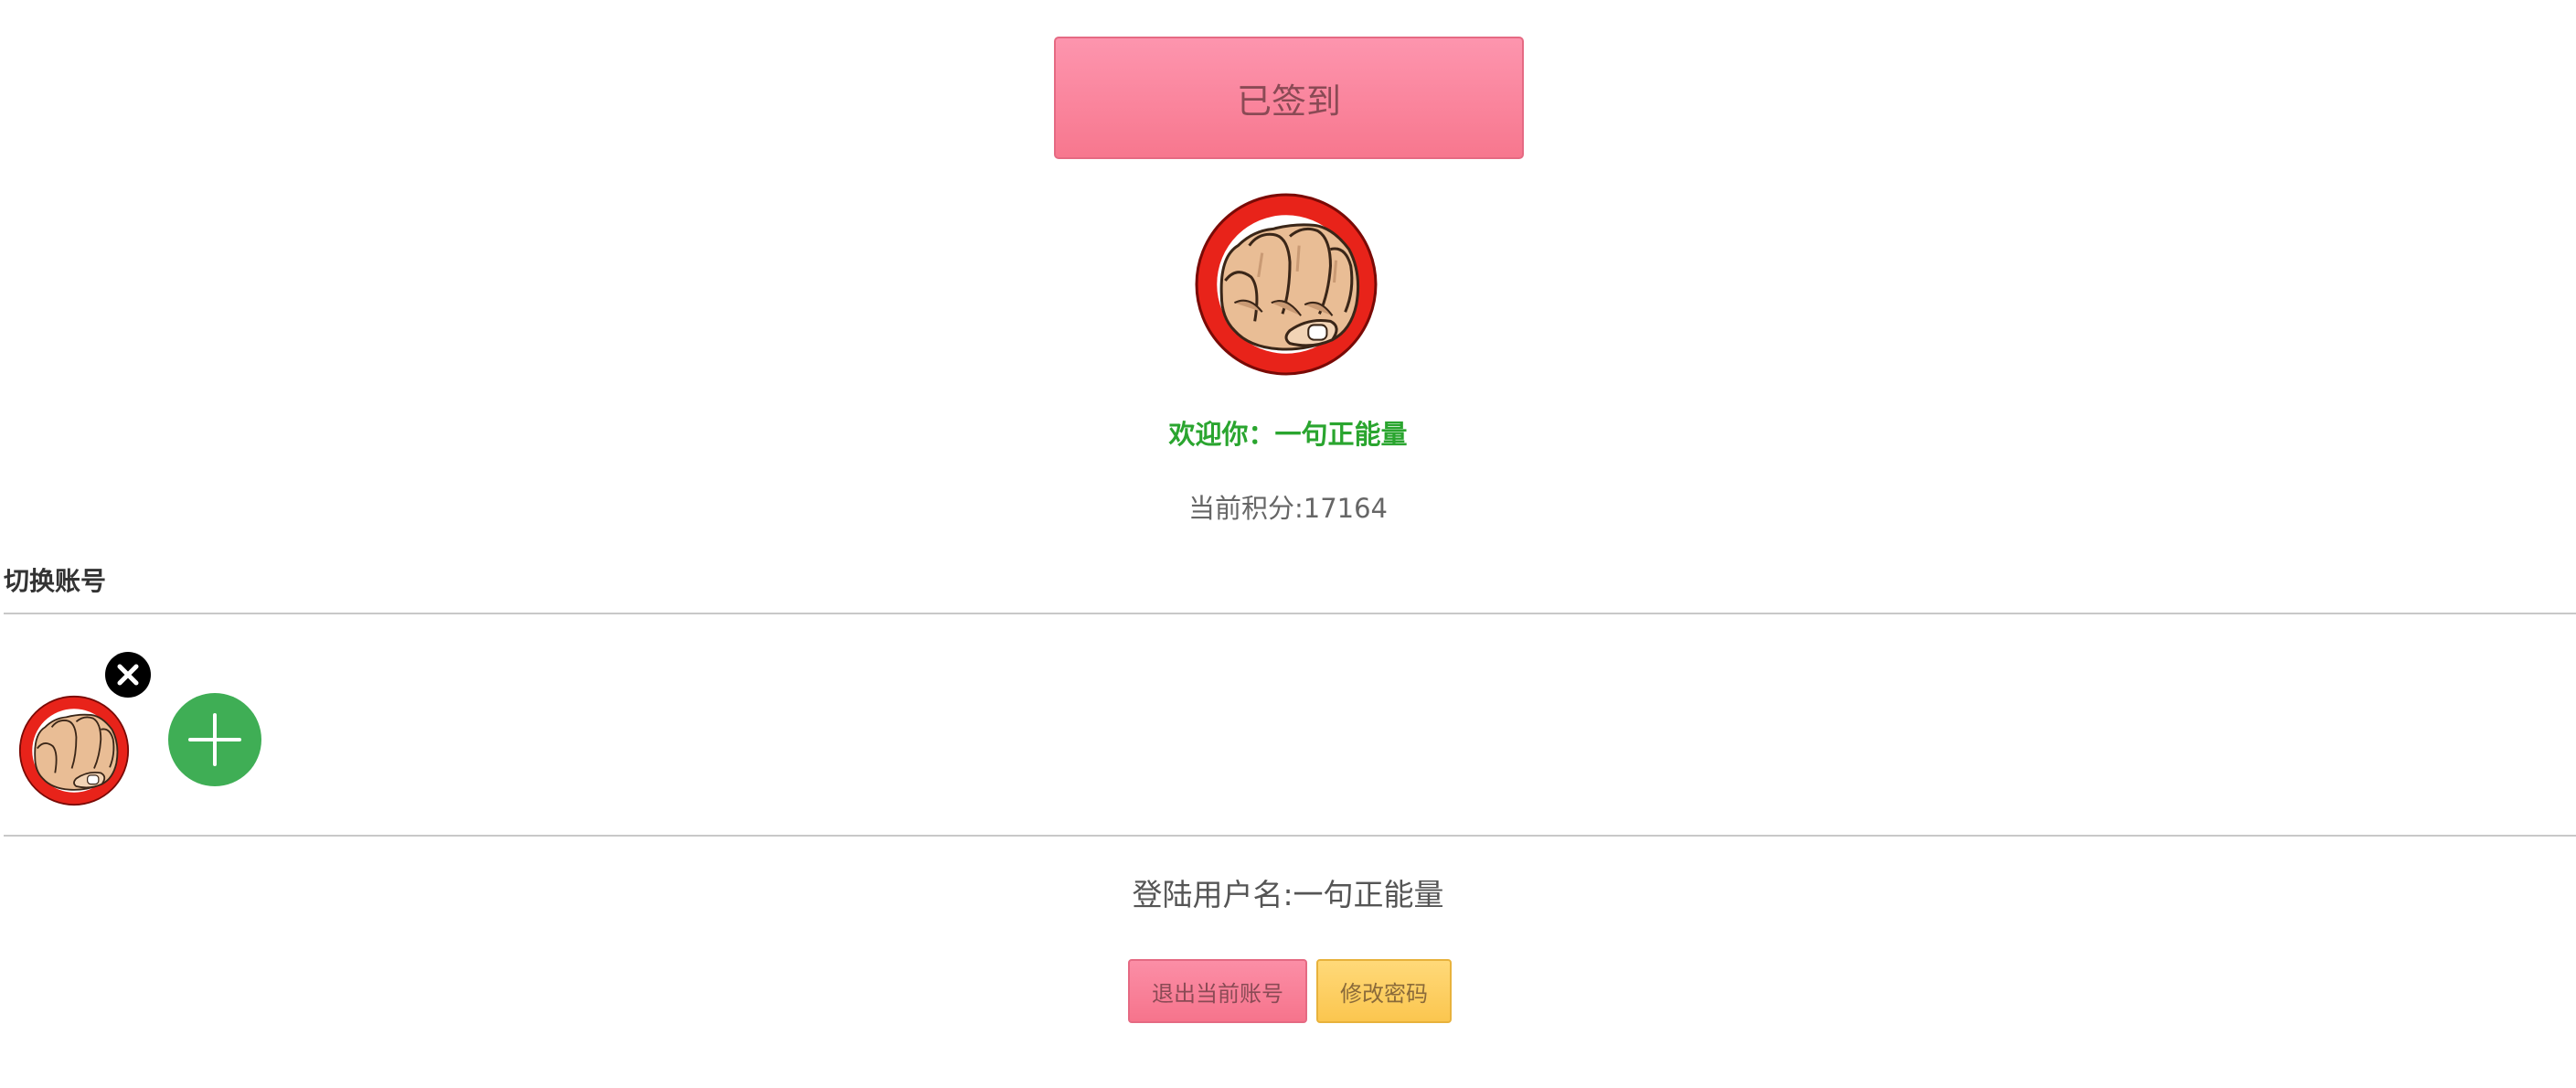  What do you see at coordinates (1288, 894) in the screenshot?
I see `login-username: 登陆用户名:一句正能量` at bounding box center [1288, 894].